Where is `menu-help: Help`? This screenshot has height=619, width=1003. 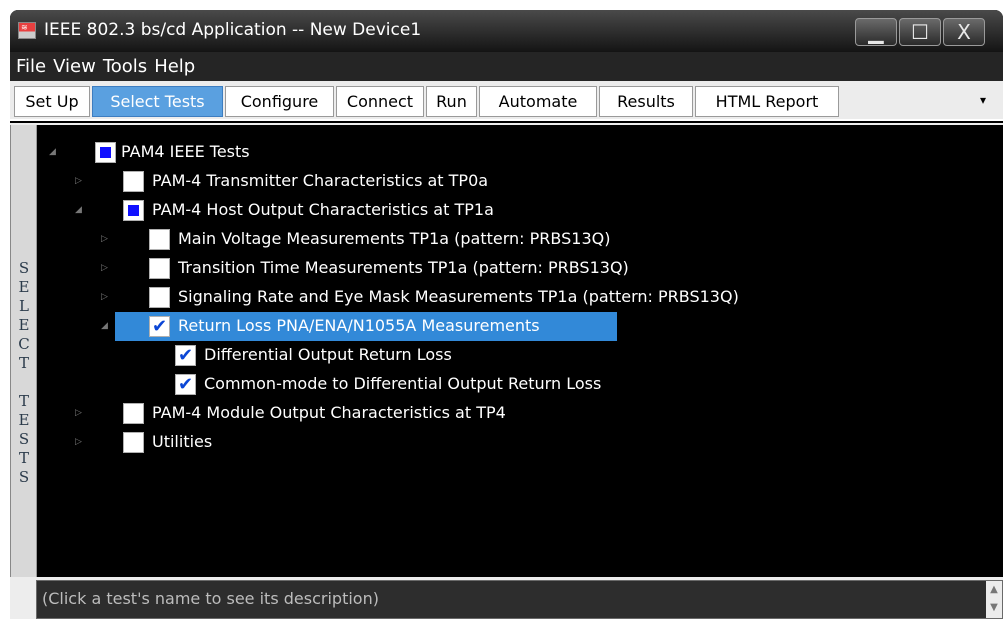 menu-help: Help is located at coordinates (174, 66).